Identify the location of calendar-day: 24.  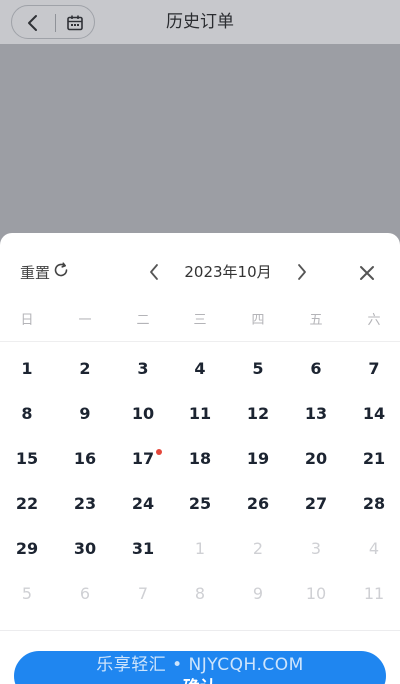
(143, 504).